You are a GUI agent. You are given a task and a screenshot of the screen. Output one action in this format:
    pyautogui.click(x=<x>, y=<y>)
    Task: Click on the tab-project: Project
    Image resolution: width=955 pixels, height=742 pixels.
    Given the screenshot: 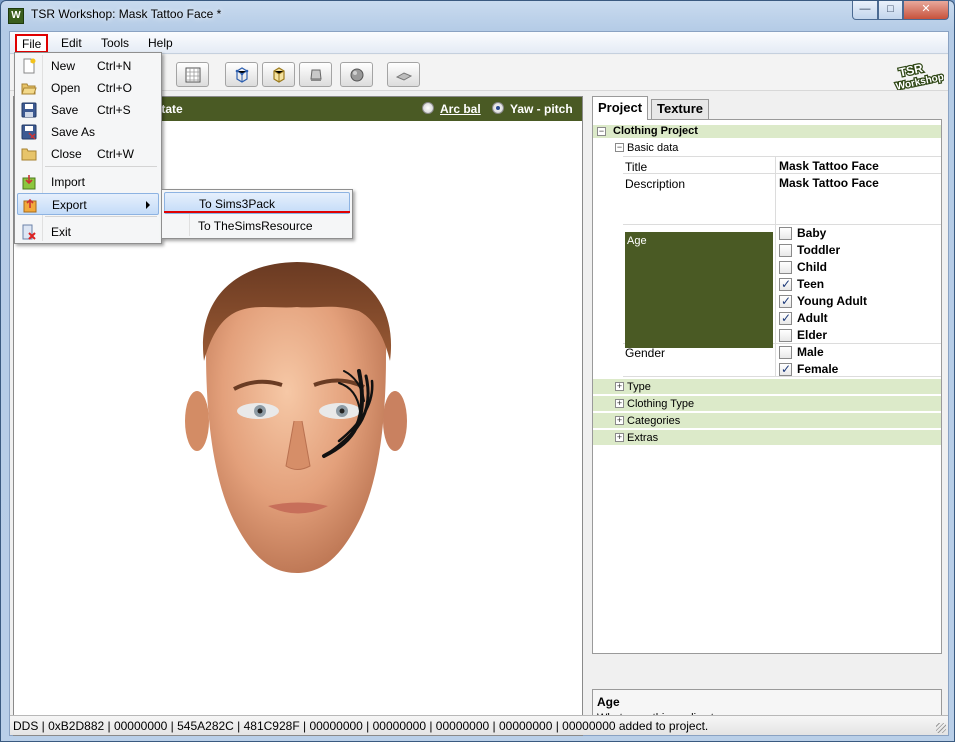 What is the action you would take?
    pyautogui.click(x=620, y=108)
    